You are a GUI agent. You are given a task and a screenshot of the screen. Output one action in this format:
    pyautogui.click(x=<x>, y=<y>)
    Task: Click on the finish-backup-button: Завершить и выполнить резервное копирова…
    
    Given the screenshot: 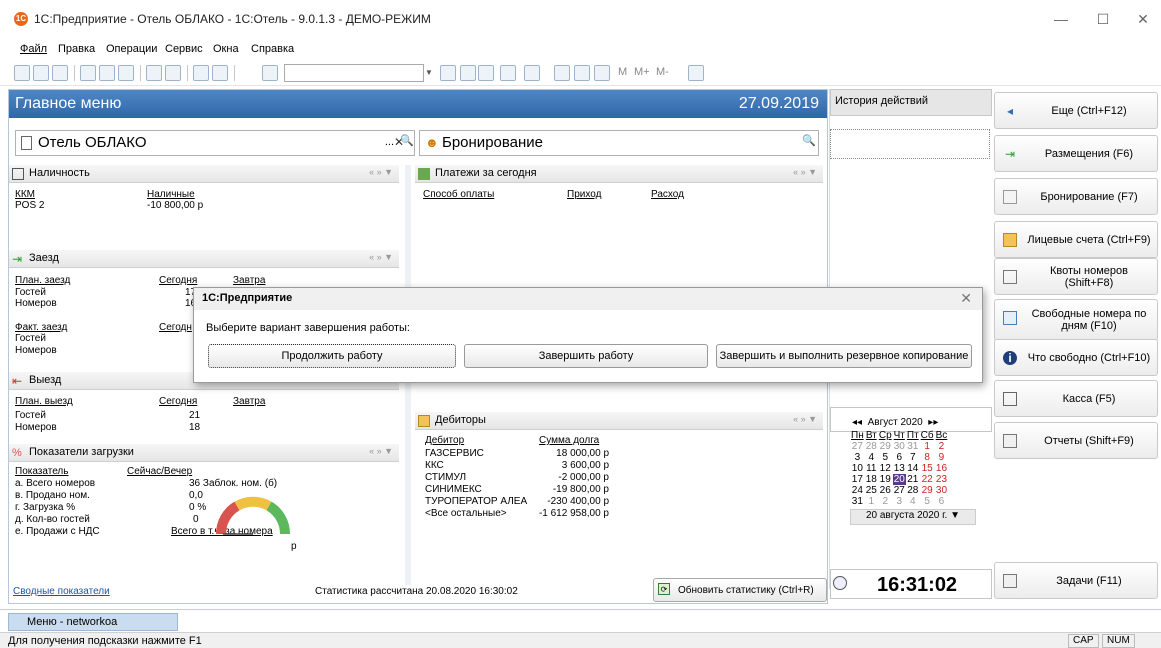 What is the action you would take?
    pyautogui.click(x=844, y=356)
    